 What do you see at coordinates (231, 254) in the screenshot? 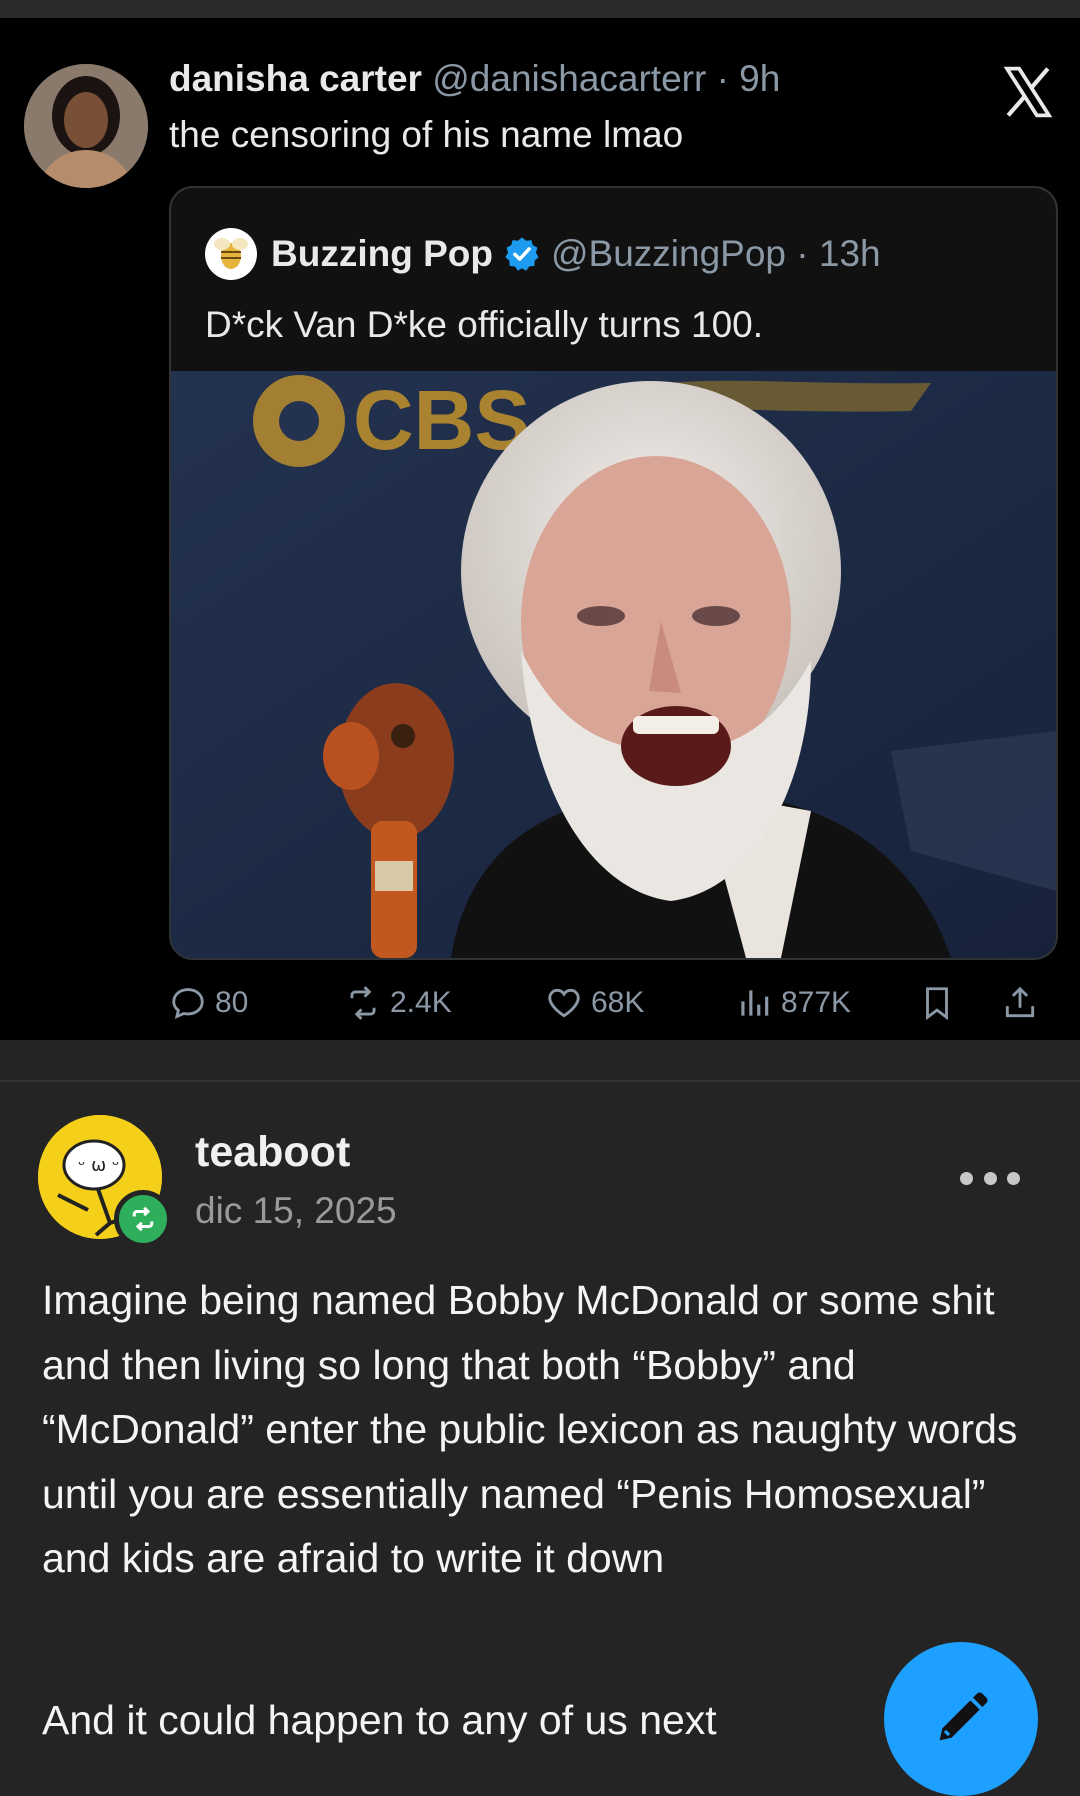
I see `quoted-author-avatar` at bounding box center [231, 254].